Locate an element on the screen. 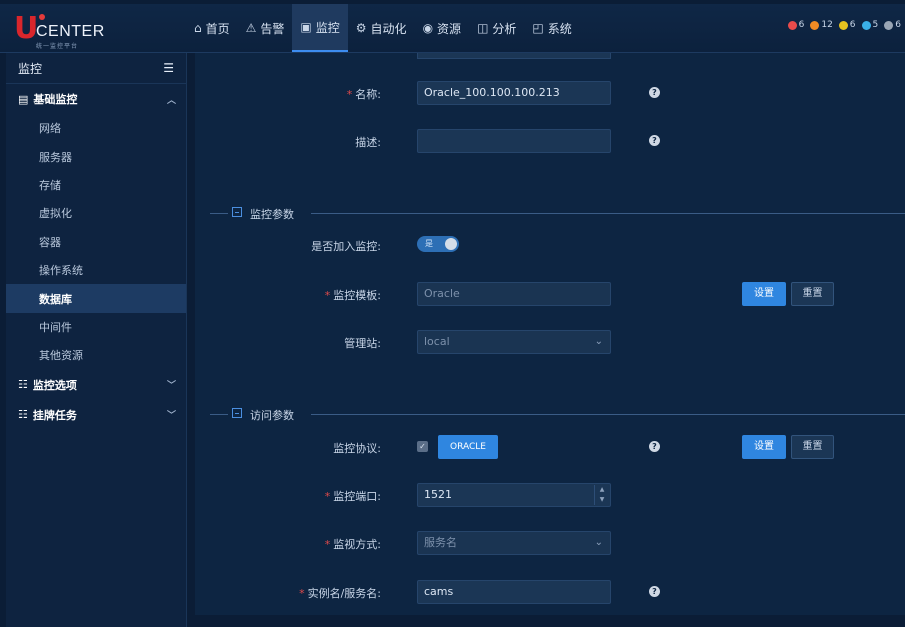 This screenshot has height=627, width=905. instance-label: * 实例名/服务名: is located at coordinates (340, 593).